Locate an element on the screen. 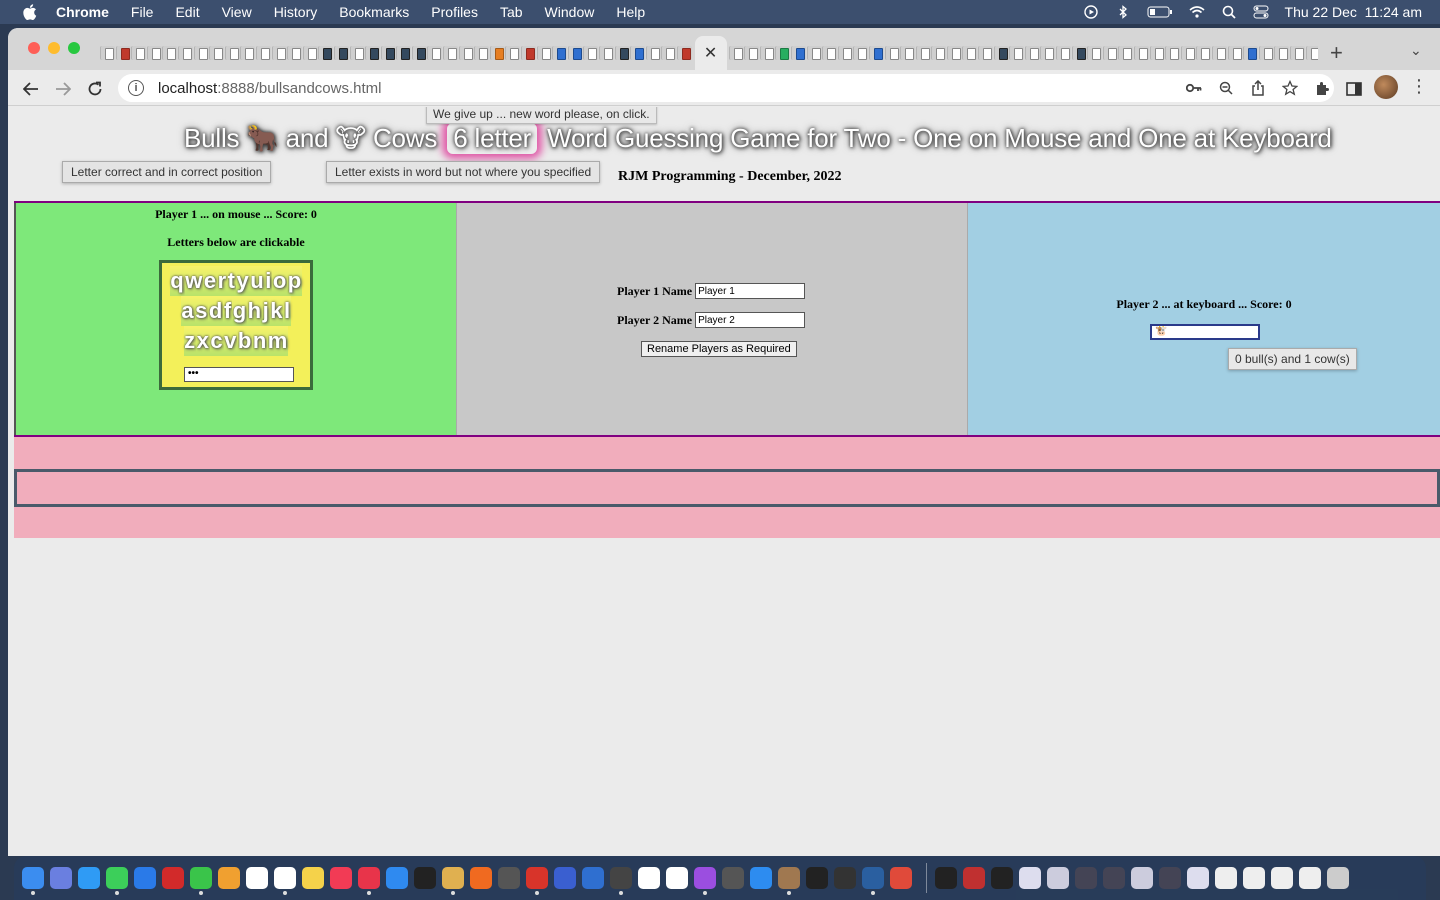 The width and height of the screenshot is (1440, 900). password-key-icon is located at coordinates (1194, 88).